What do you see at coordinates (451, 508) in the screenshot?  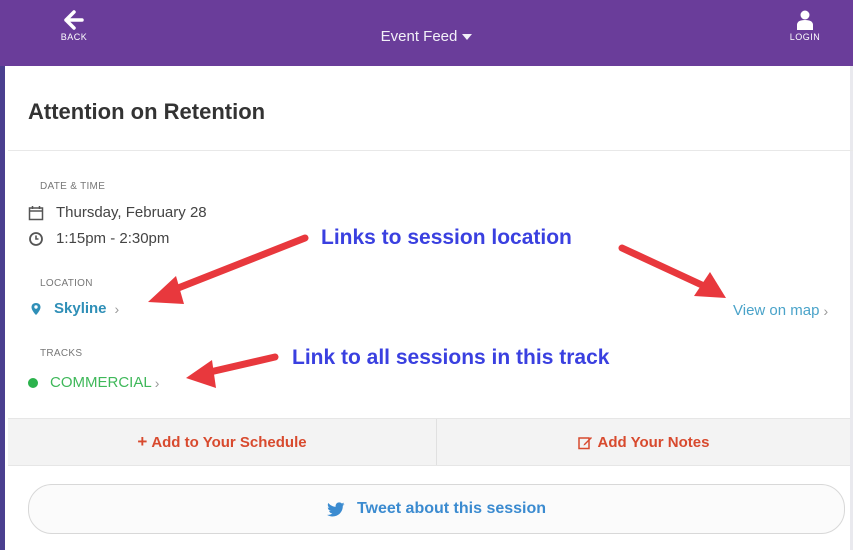 I see `tweet-label: Tweet about this session` at bounding box center [451, 508].